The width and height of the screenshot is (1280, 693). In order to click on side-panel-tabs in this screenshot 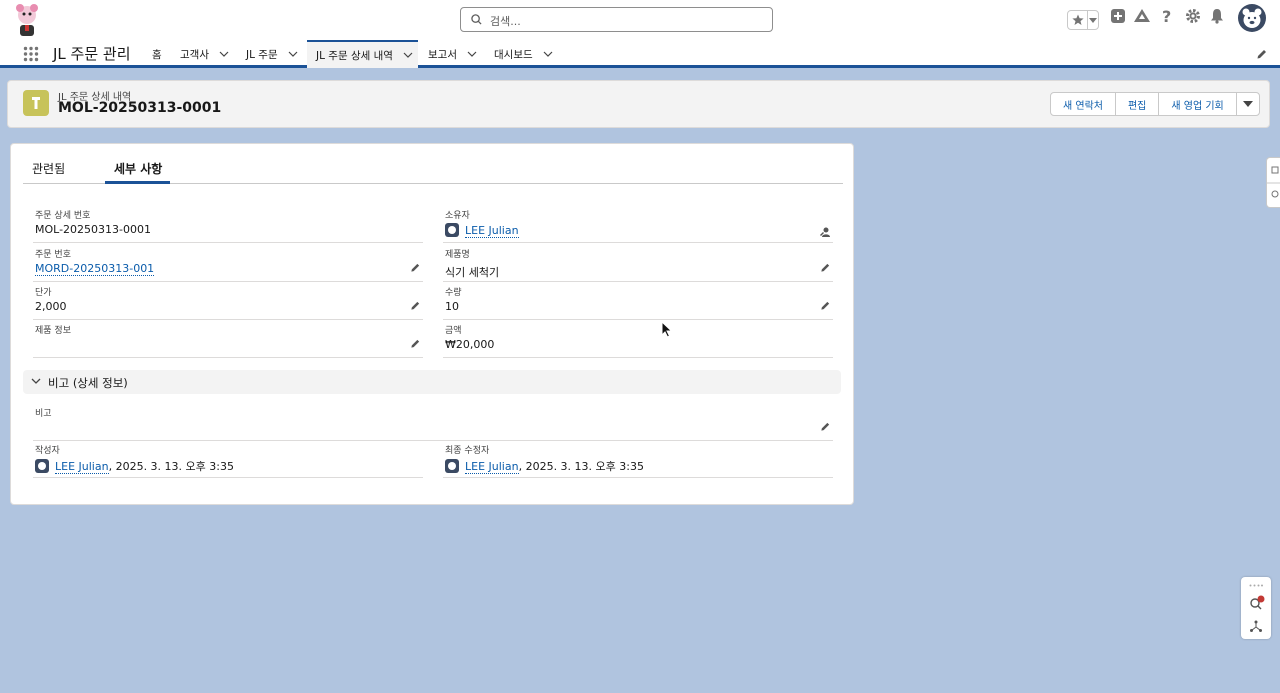, I will do `click(1273, 182)`.